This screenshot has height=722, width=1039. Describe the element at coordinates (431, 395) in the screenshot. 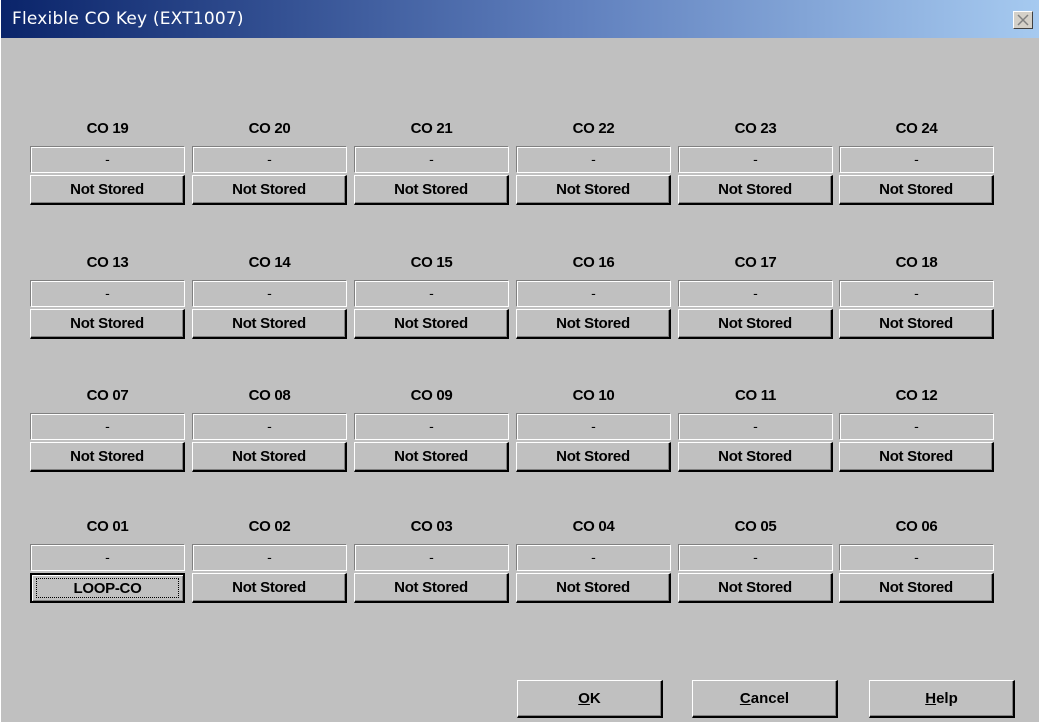

I see `co-label: CO 09` at that location.